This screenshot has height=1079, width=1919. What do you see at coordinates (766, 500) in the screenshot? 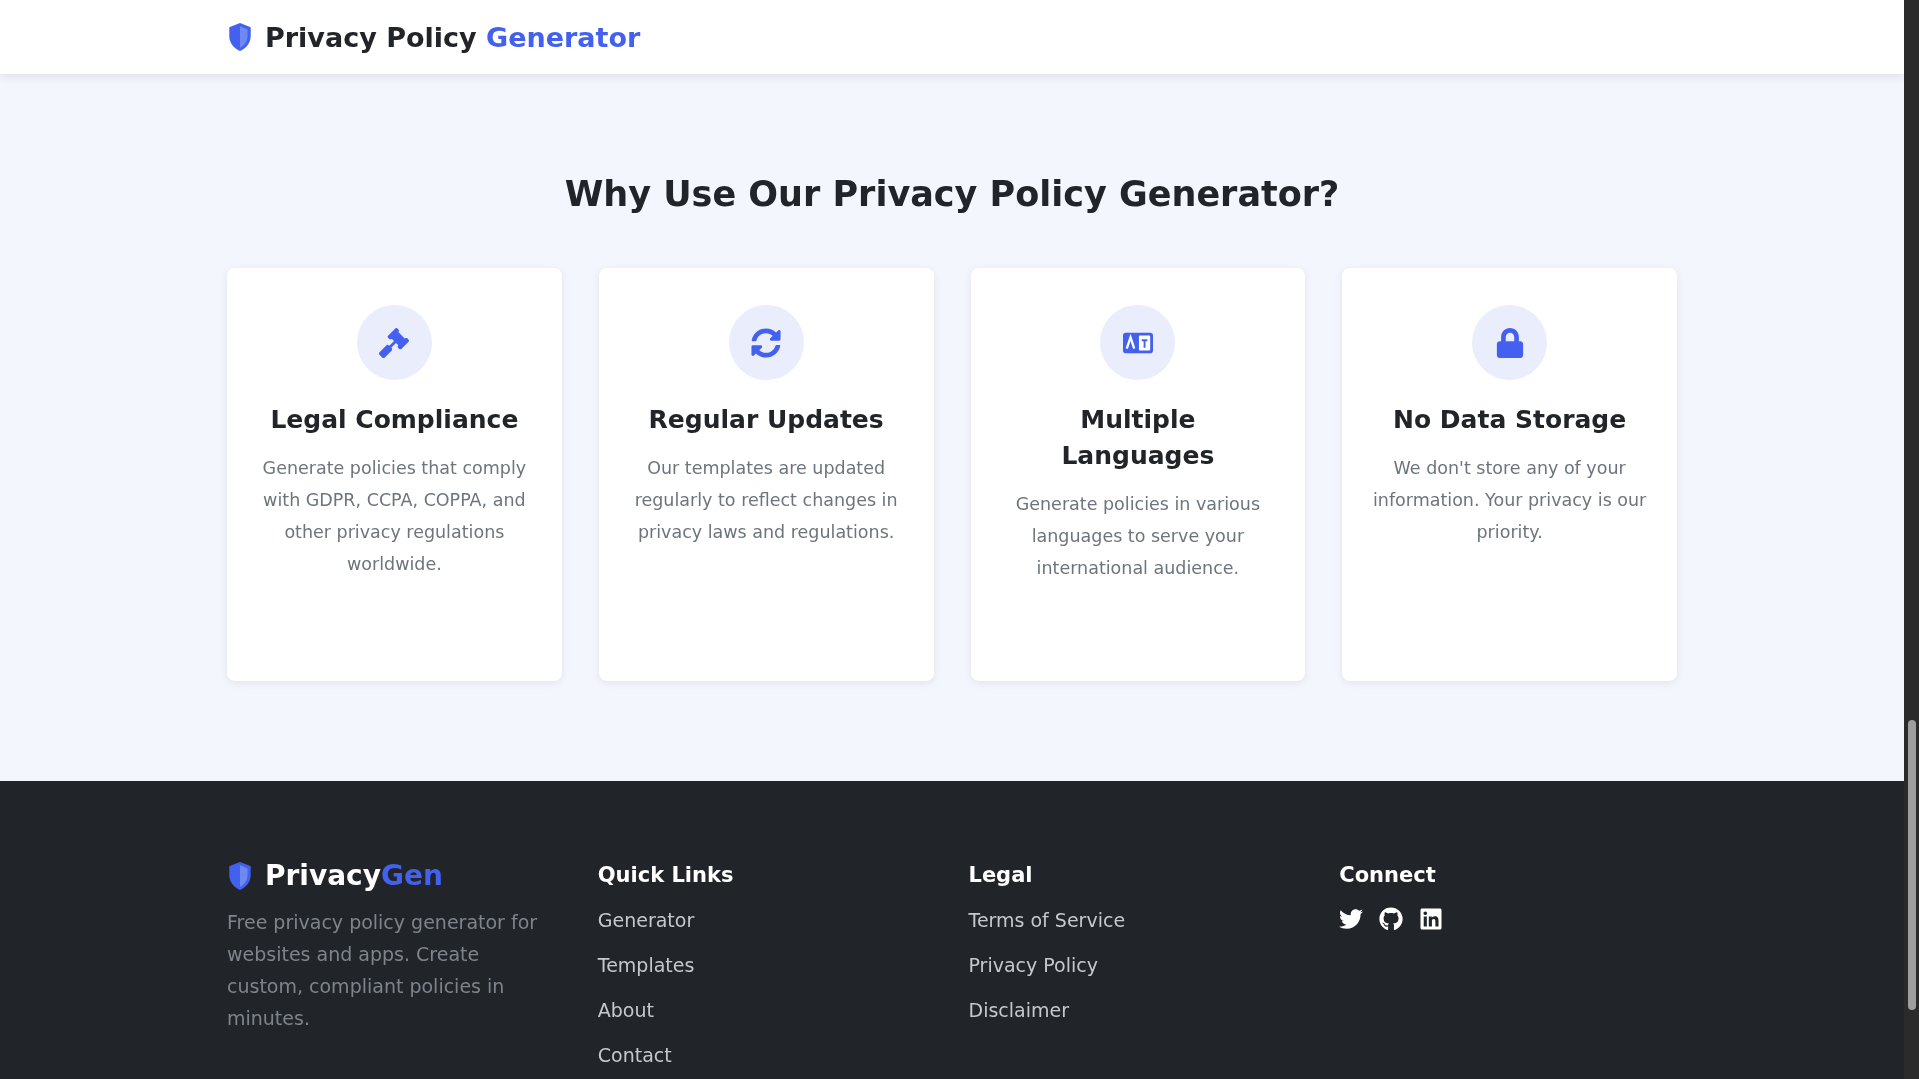
I see `feature-description: Our templates are updated regularly to reflect changes in privacy laws and regulations.` at bounding box center [766, 500].